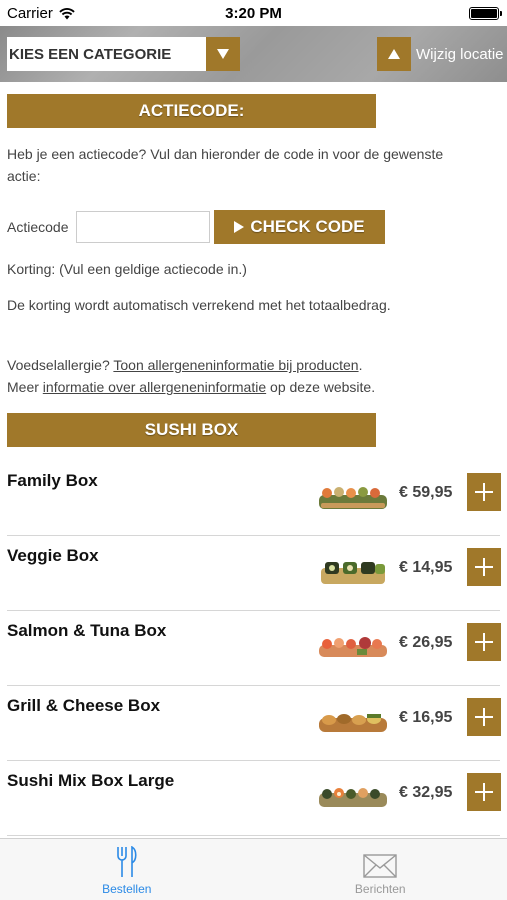  Describe the element at coordinates (253, 798) in the screenshot. I see `product-row: Sushi Mix Box Large € 32,95` at that location.